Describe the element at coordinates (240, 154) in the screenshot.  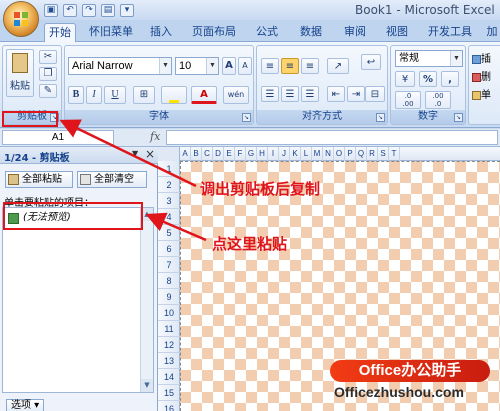
I see `column-header: F` at that location.